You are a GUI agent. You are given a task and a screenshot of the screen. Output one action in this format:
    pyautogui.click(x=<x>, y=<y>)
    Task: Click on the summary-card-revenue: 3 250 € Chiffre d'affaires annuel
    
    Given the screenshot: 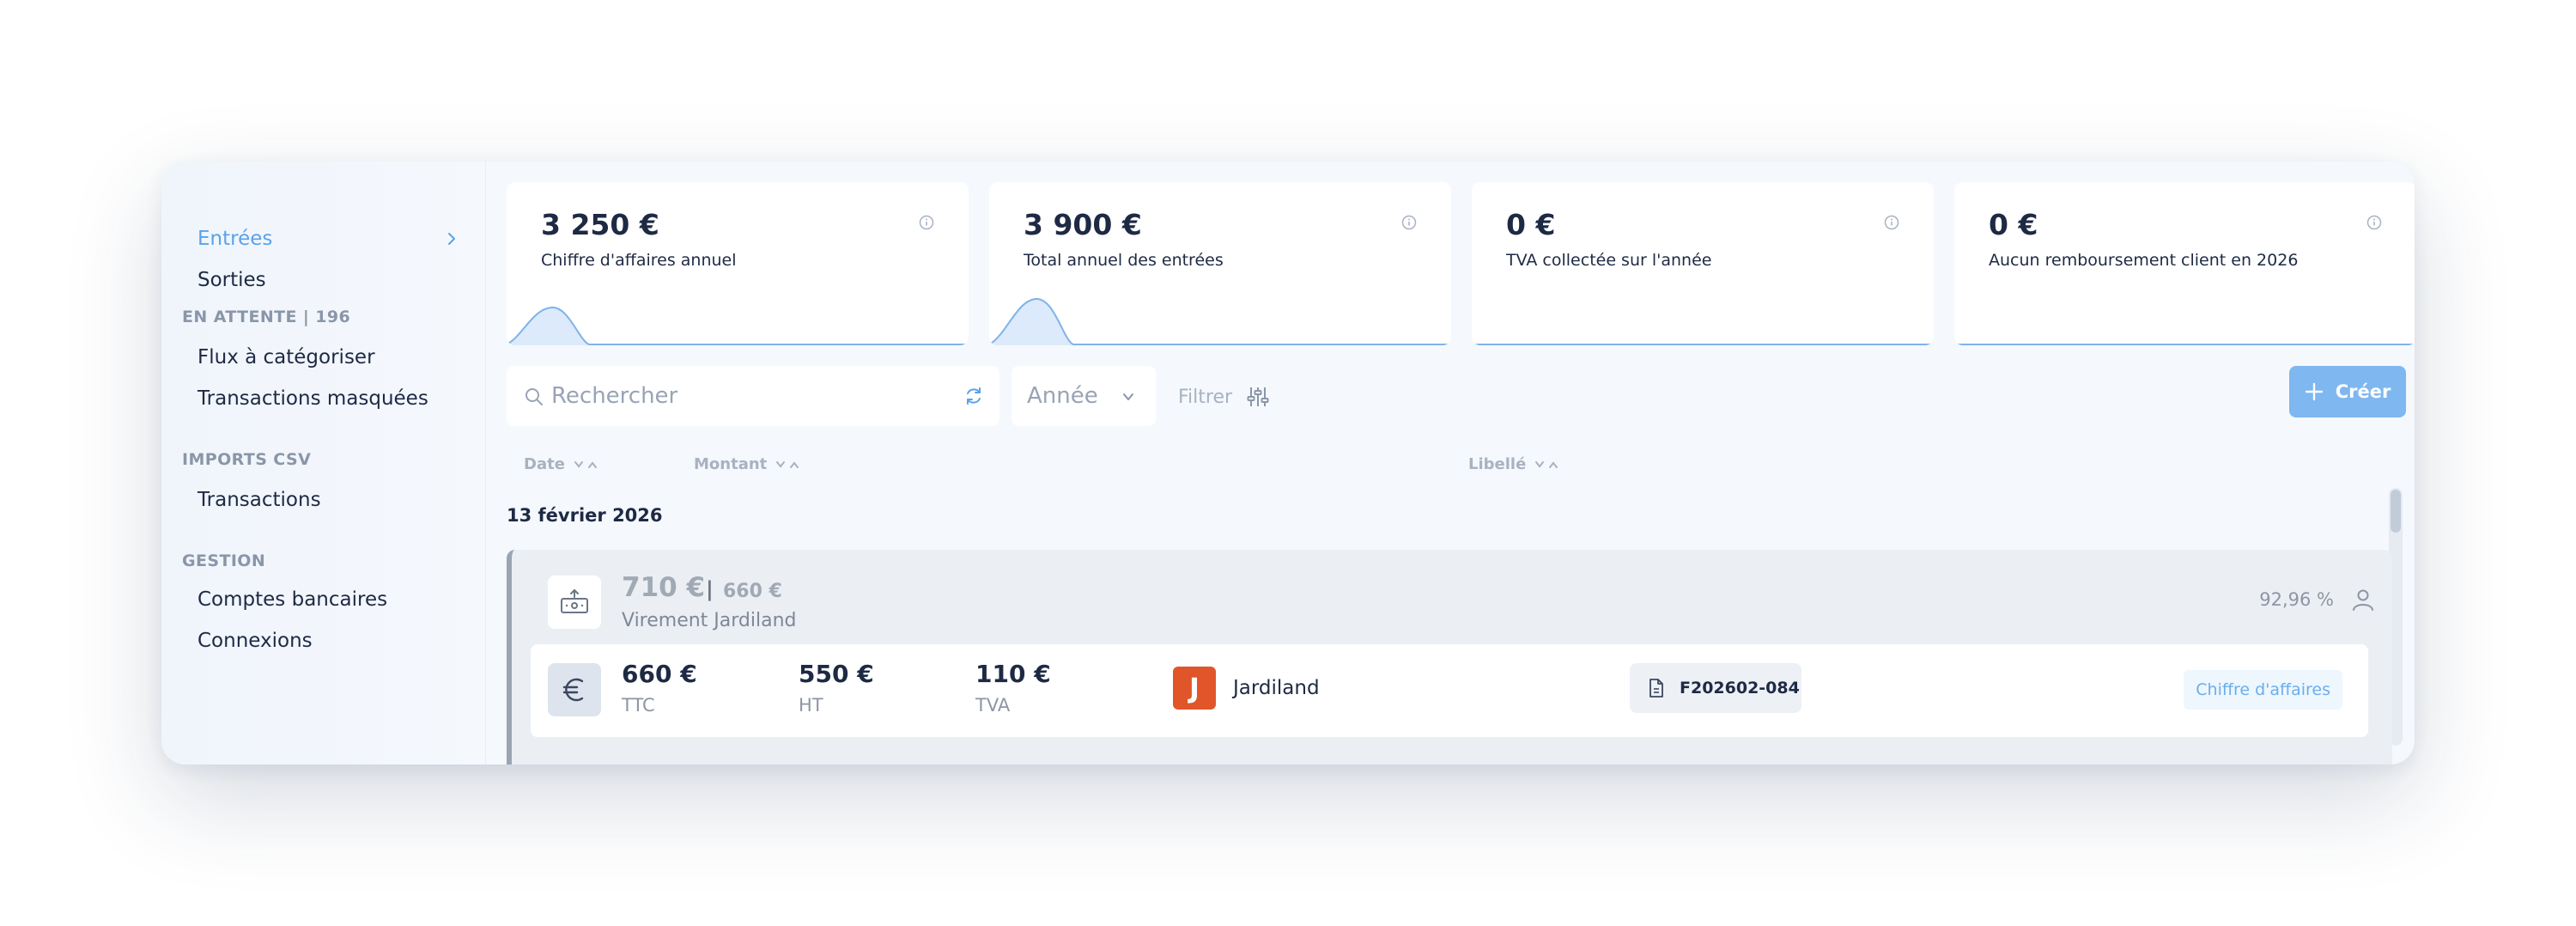 What is the action you would take?
    pyautogui.click(x=738, y=263)
    